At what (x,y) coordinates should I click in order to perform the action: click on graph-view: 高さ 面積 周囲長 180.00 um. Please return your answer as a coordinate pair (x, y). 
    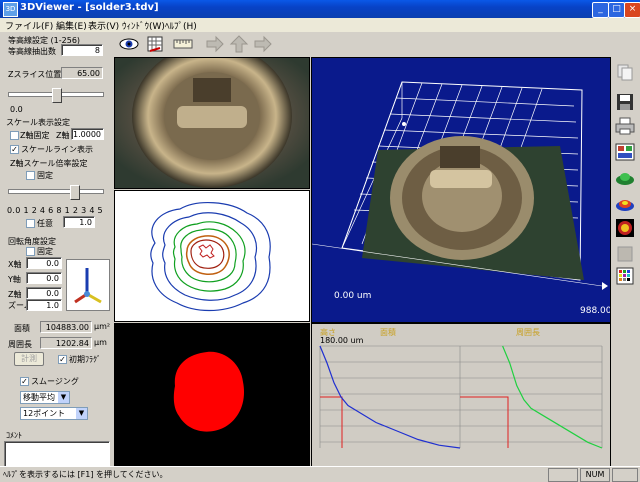
    Looking at the image, I should click on (461, 395).